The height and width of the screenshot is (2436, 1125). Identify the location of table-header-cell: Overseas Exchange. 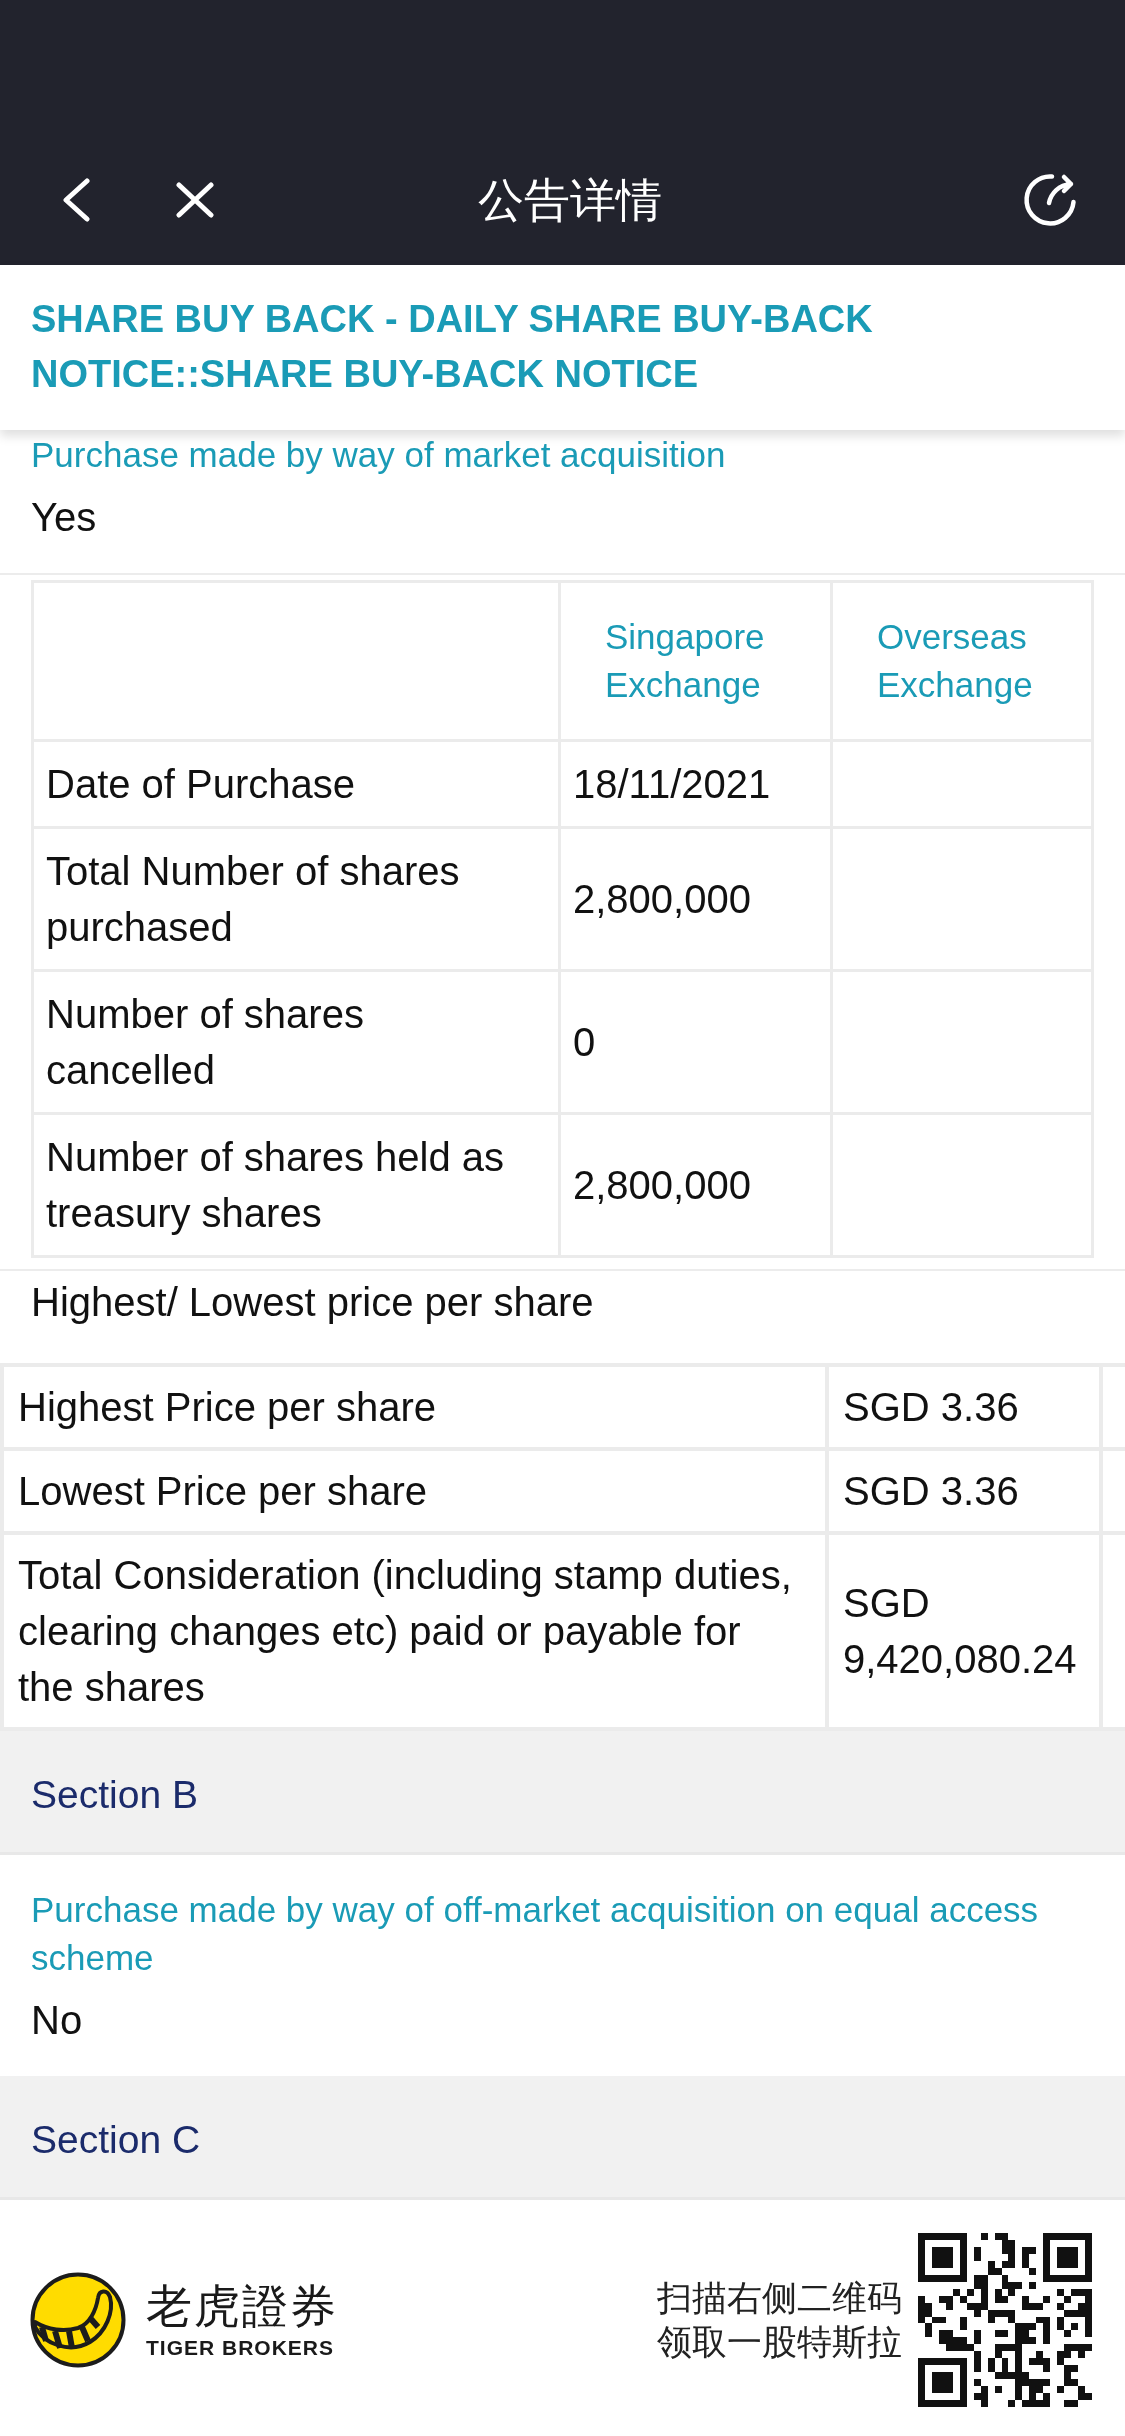
(962, 661).